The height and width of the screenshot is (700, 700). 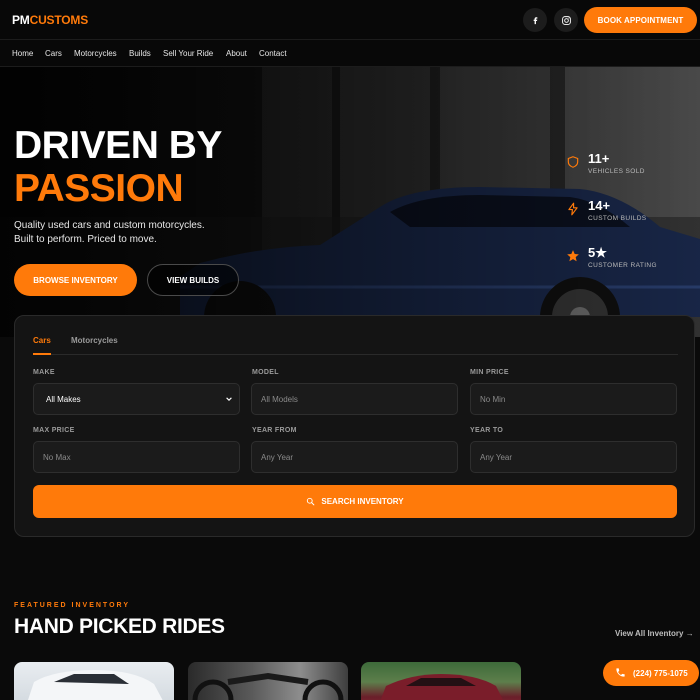 I want to click on max-price-label: MAX PRICE, so click(x=54, y=430).